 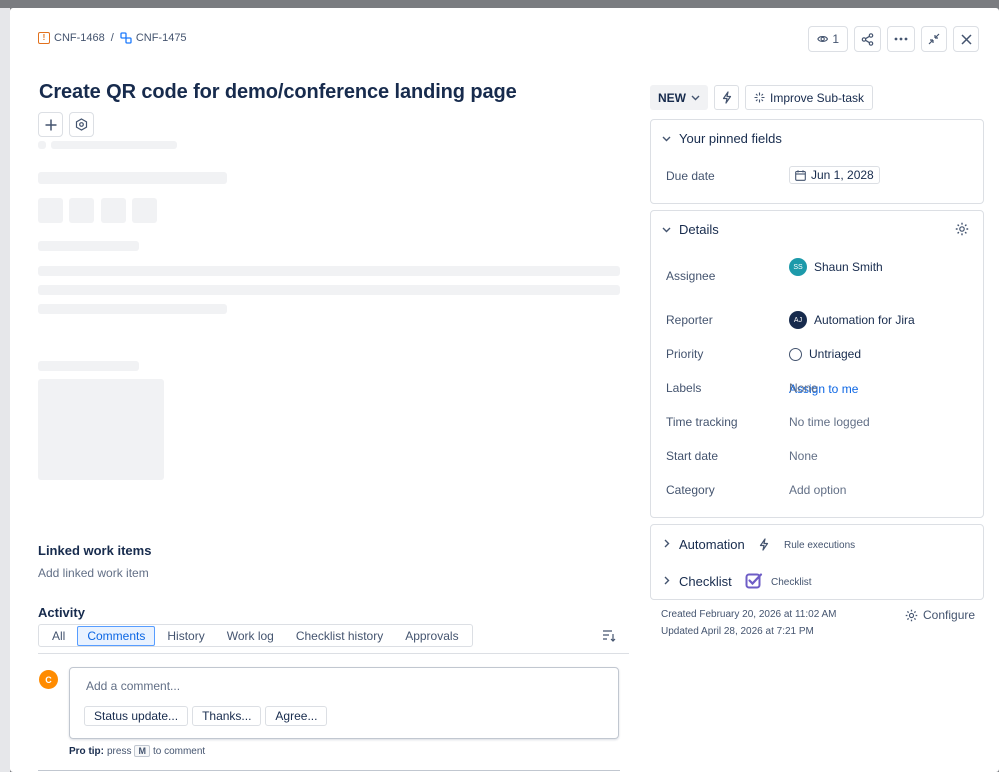 I want to click on category-label: Category, so click(x=690, y=490).